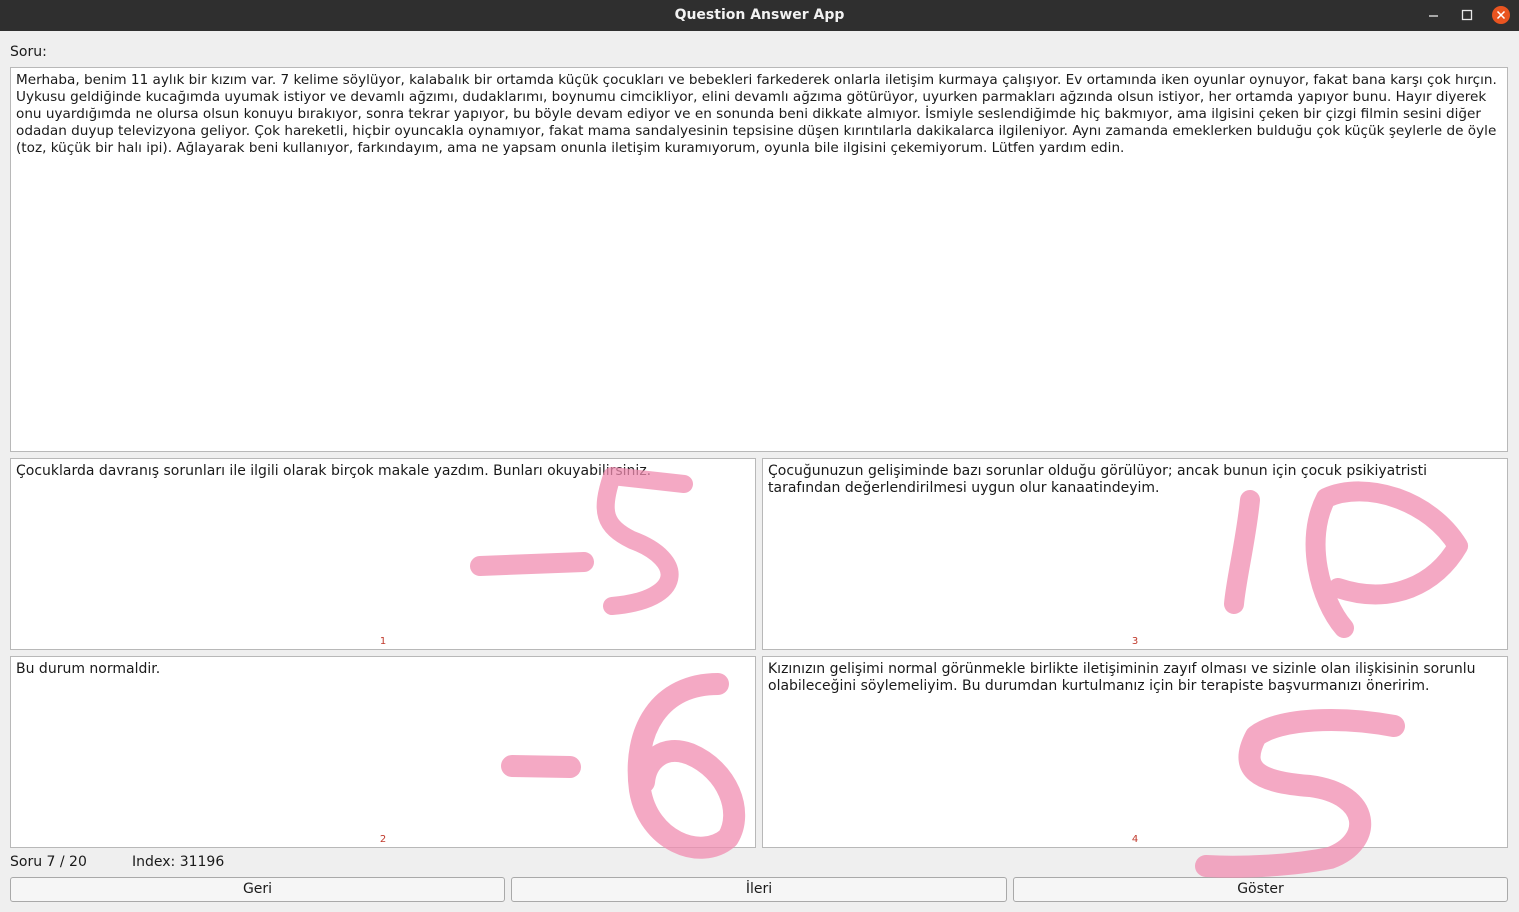 The image size is (1519, 912). Describe the element at coordinates (383, 839) in the screenshot. I see `answer-number-2: 2` at that location.